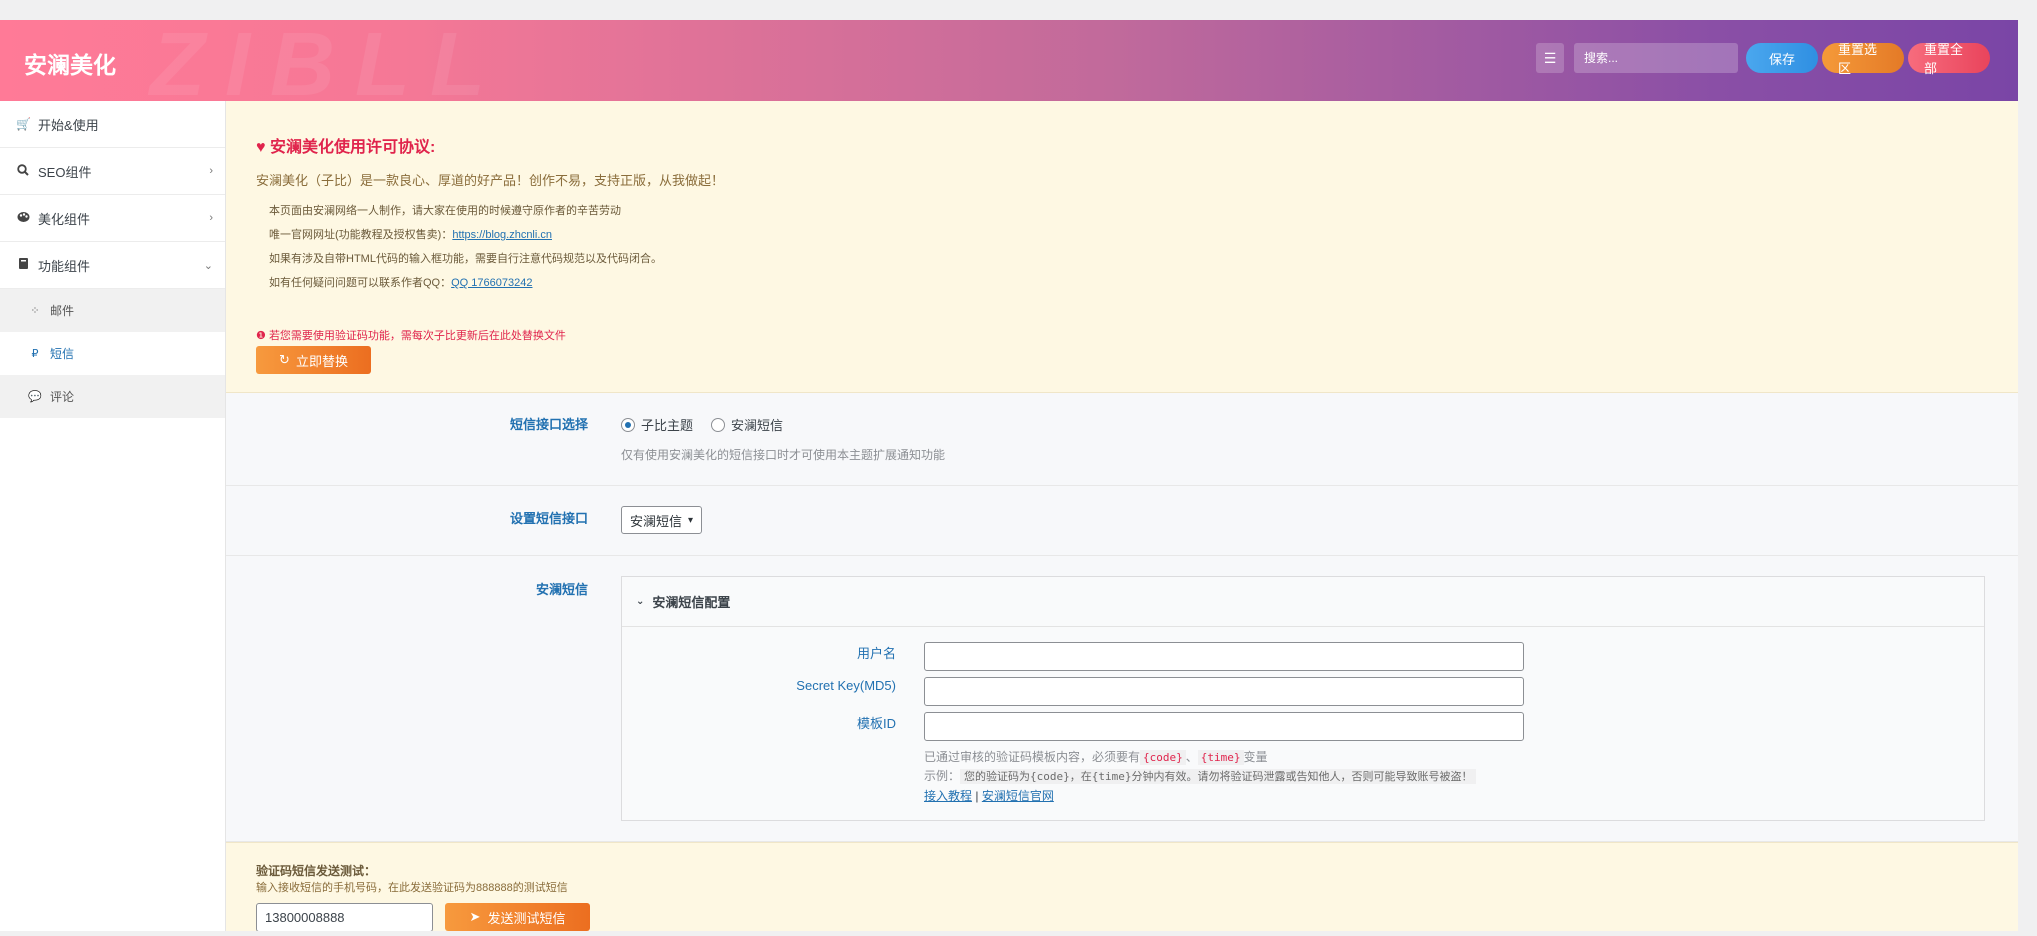 Image resolution: width=2037 pixels, height=936 pixels. I want to click on spinner-icon: ⁘, so click(35, 311).